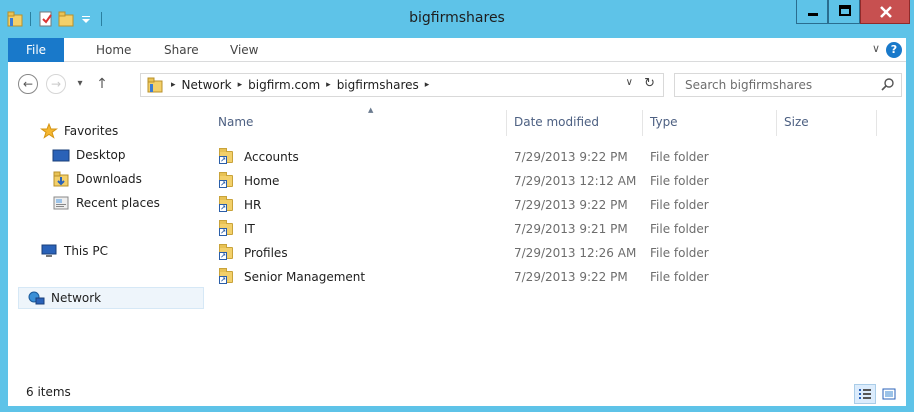 This screenshot has height=412, width=914. What do you see at coordinates (36, 298) in the screenshot?
I see `network-icon` at bounding box center [36, 298].